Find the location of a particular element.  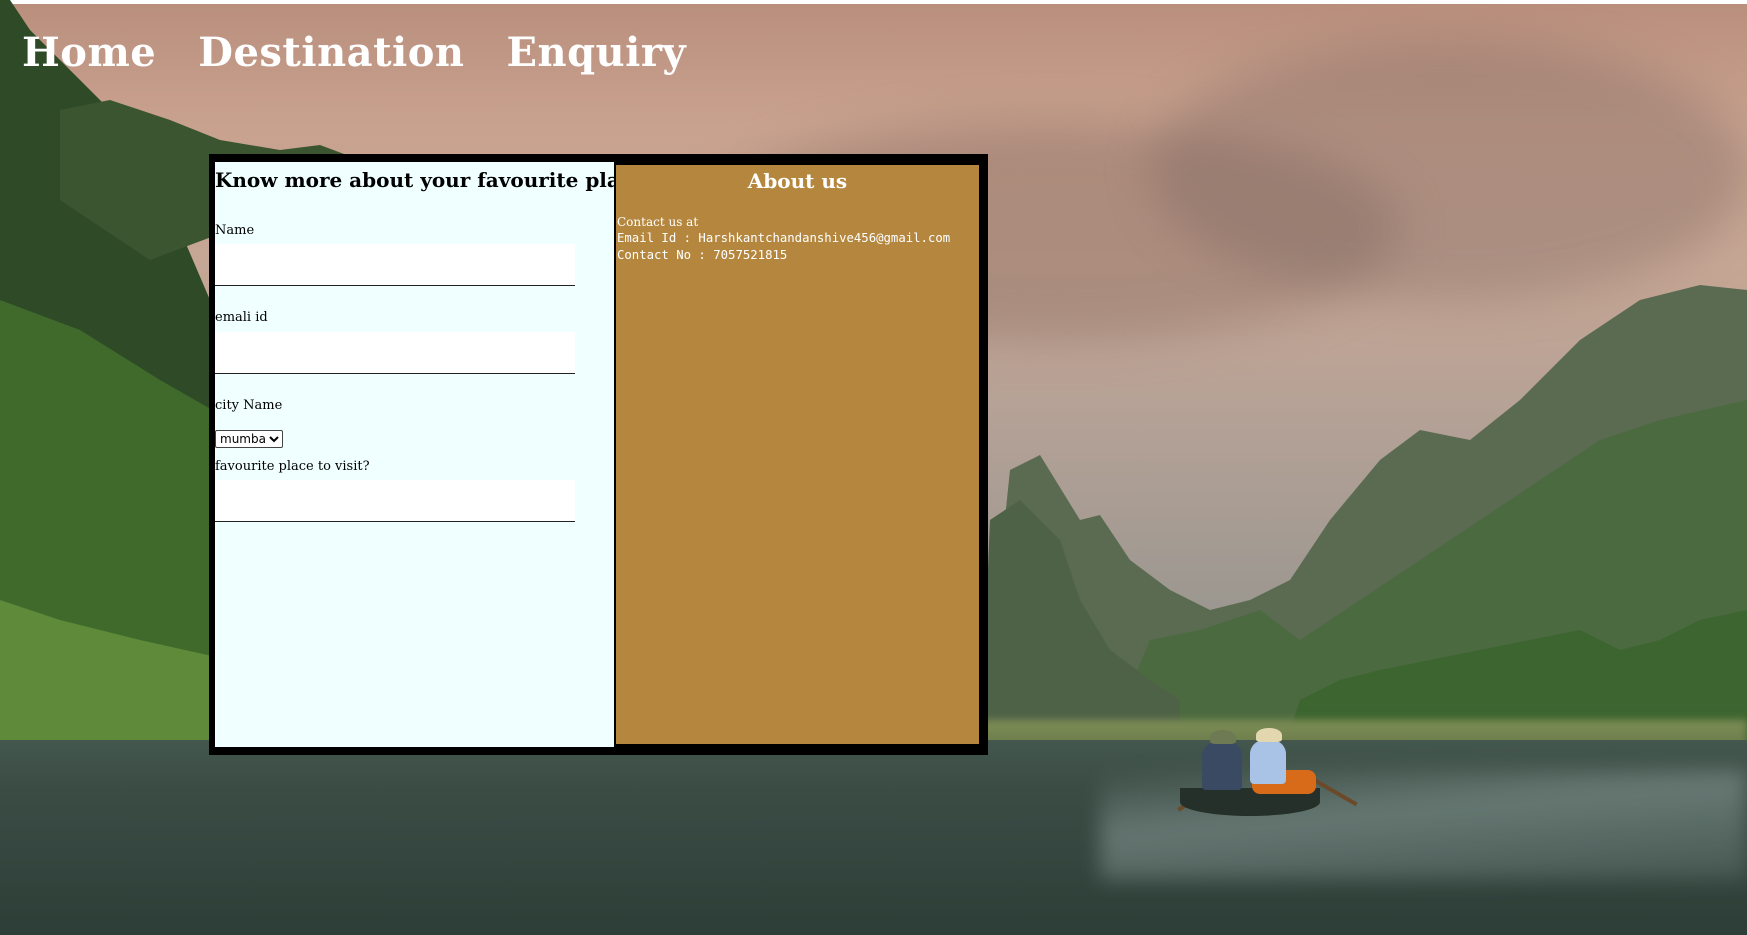

name-input is located at coordinates (395, 265).